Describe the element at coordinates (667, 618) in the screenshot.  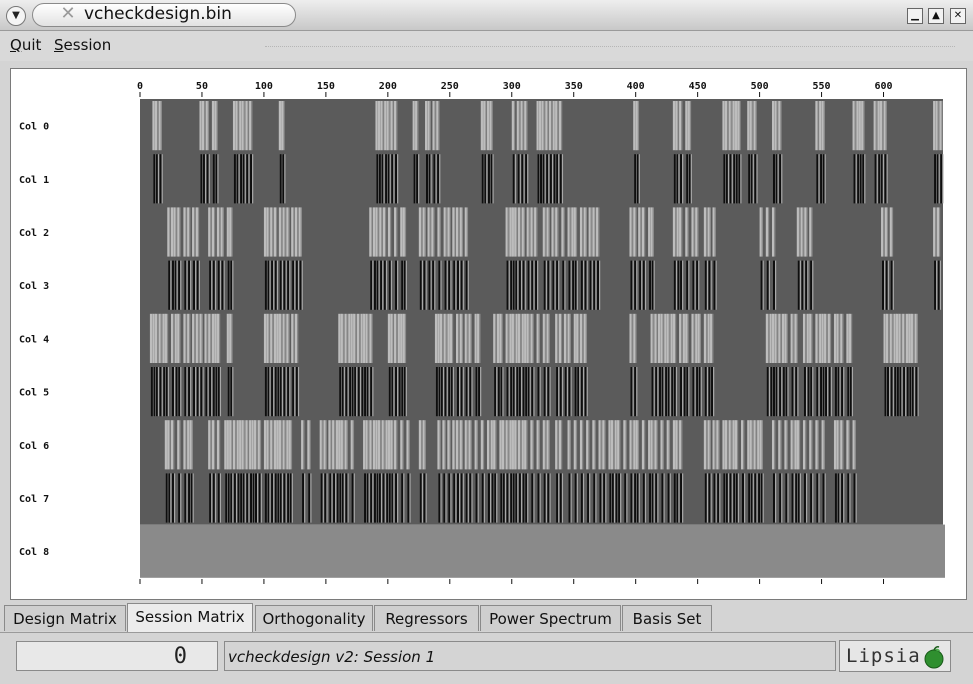
I see `tab-basis-set: Basis Set` at that location.